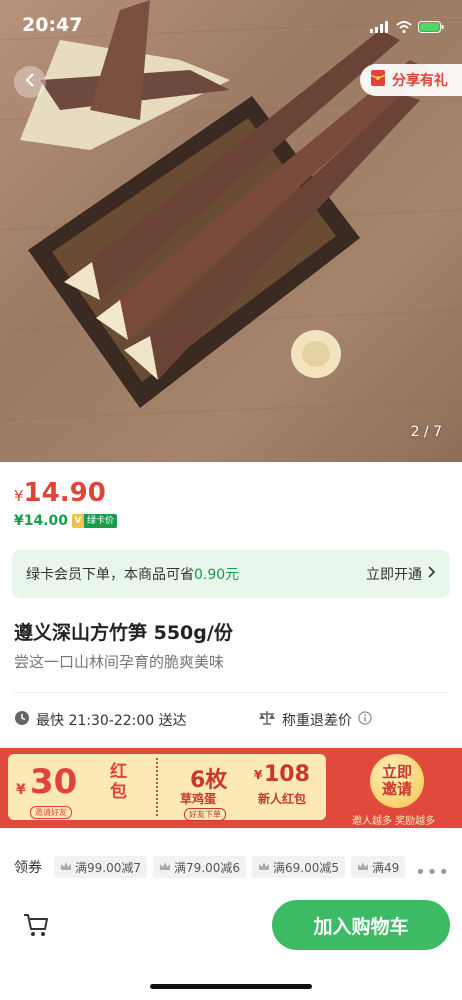 This screenshot has width=462, height=1000. I want to click on coupon2-tag: 好友下单, so click(205, 814).